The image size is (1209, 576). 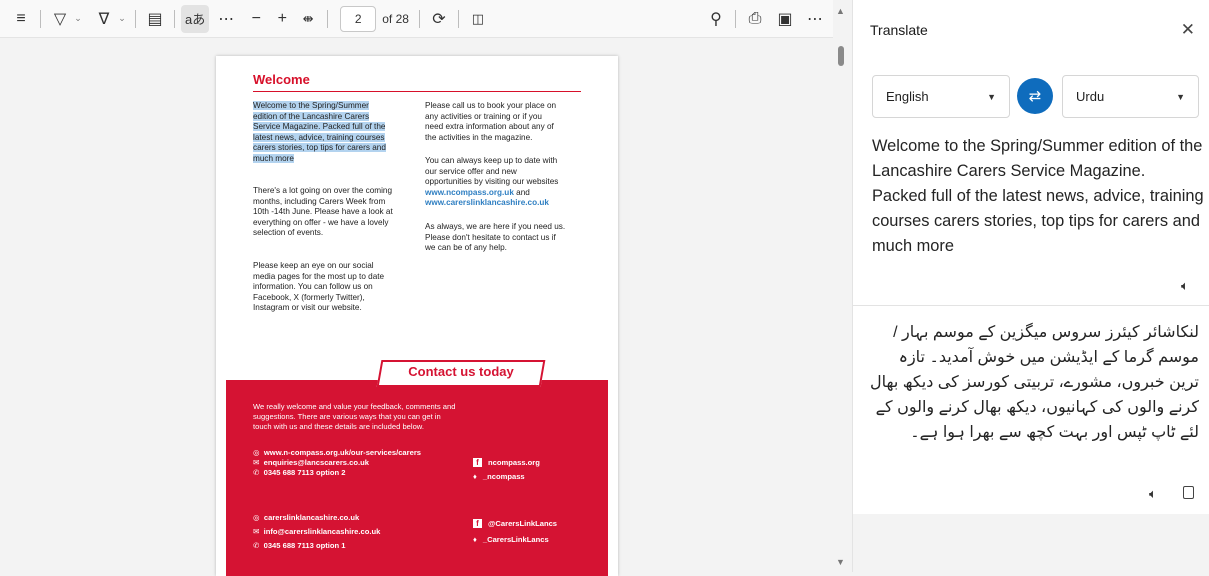 I want to click on page-count: of 28, so click(x=395, y=18).